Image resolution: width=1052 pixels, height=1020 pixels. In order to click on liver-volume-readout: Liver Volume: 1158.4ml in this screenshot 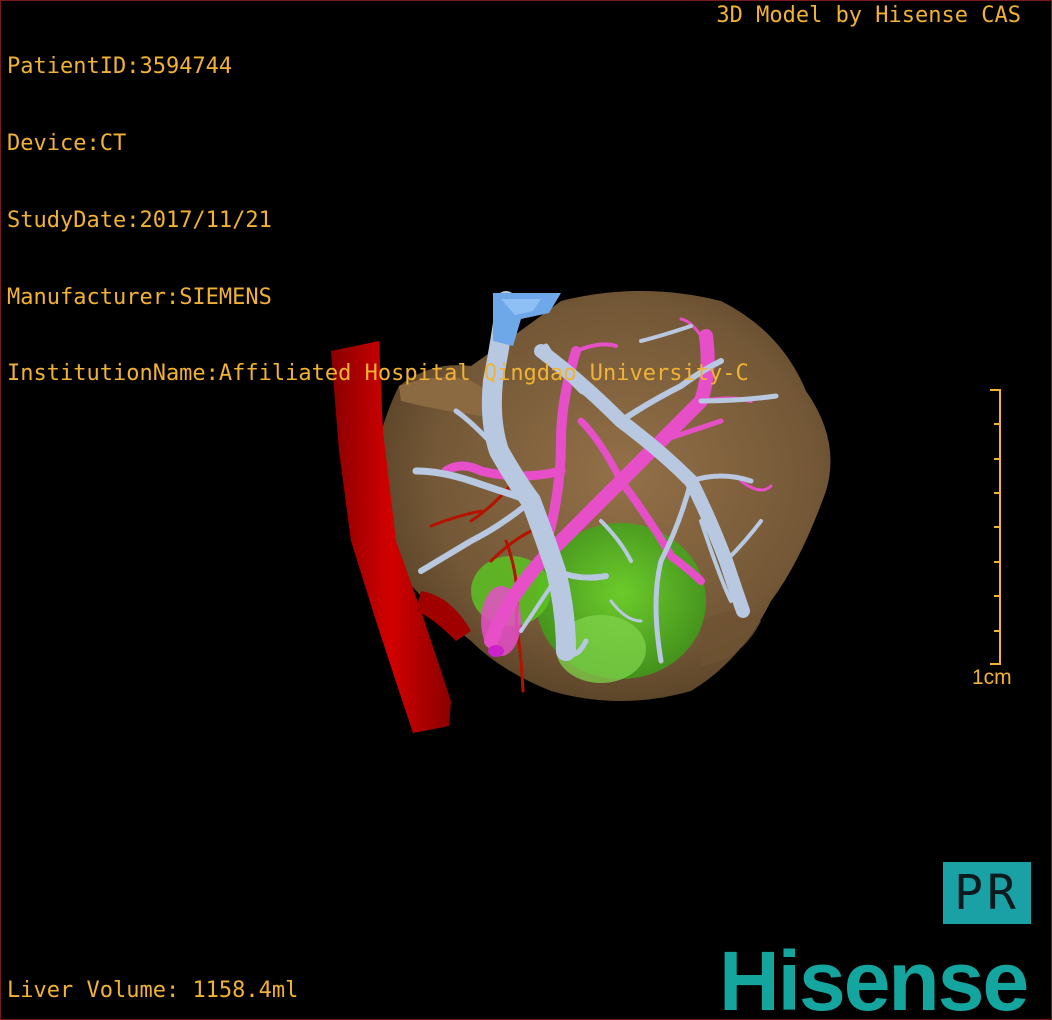, I will do `click(152, 990)`.